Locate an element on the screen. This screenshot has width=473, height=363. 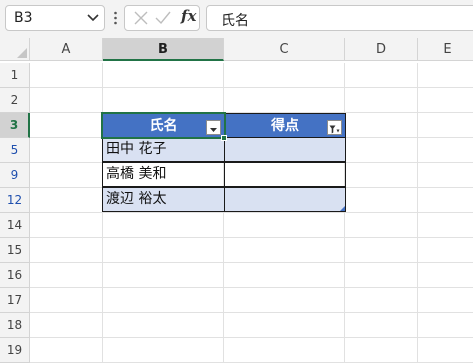
formula-bar: B3 fx 氏名 is located at coordinates (236, 19).